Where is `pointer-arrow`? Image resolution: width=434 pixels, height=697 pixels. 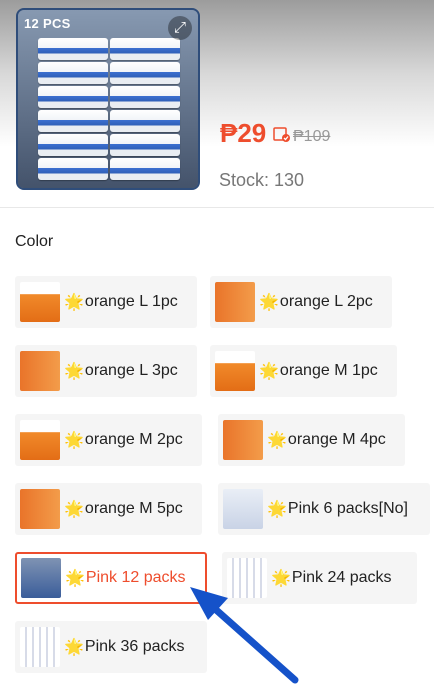
pointer-arrow is located at coordinates (244, 635).